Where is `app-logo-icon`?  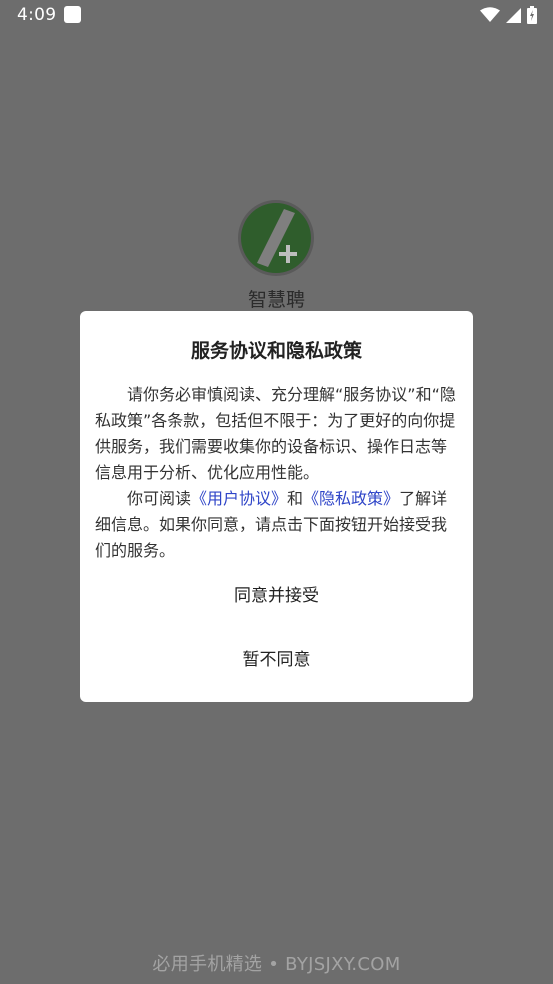
app-logo-icon is located at coordinates (276, 238).